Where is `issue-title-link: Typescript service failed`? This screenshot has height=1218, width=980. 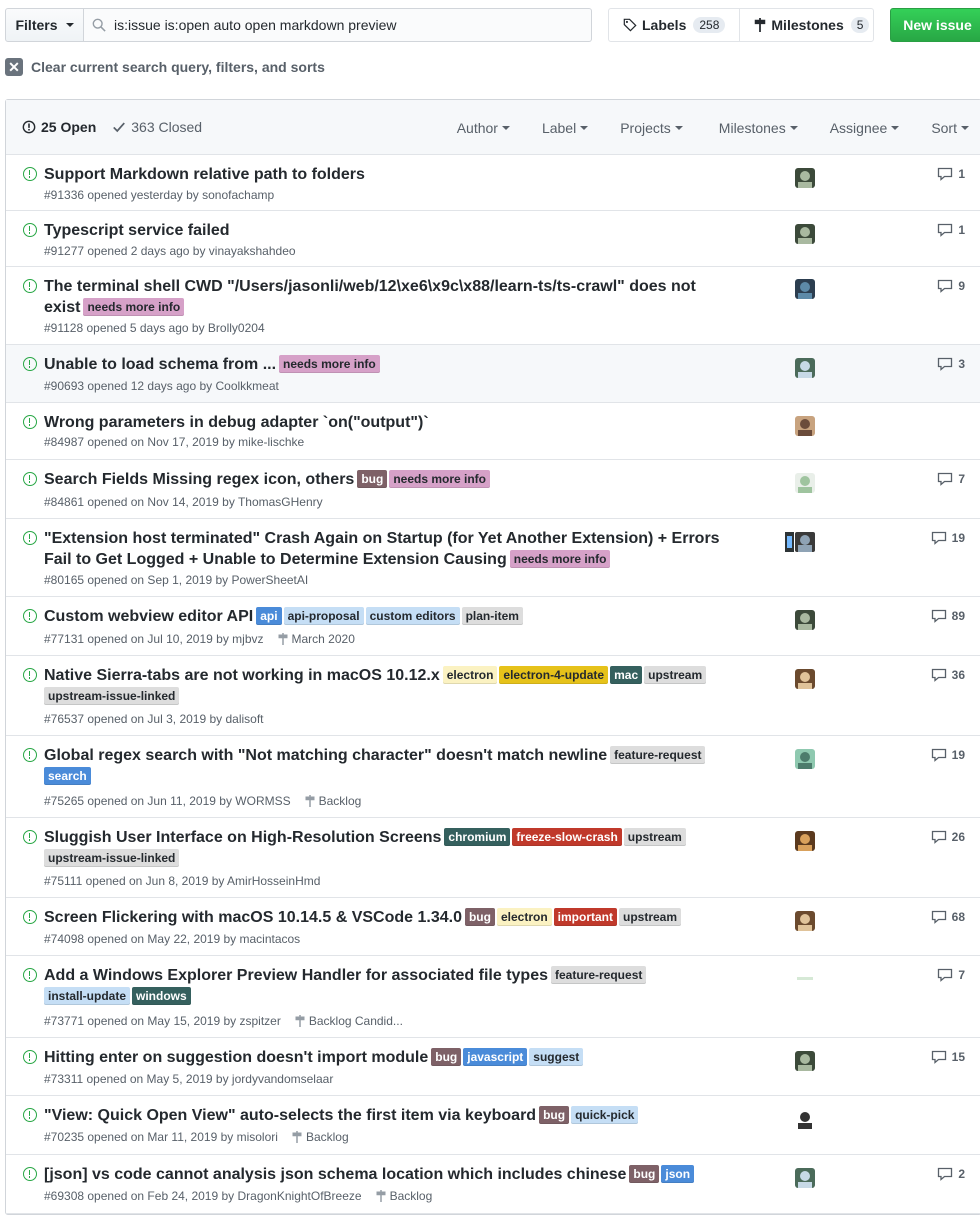
issue-title-link: Typescript service failed is located at coordinates (137, 230).